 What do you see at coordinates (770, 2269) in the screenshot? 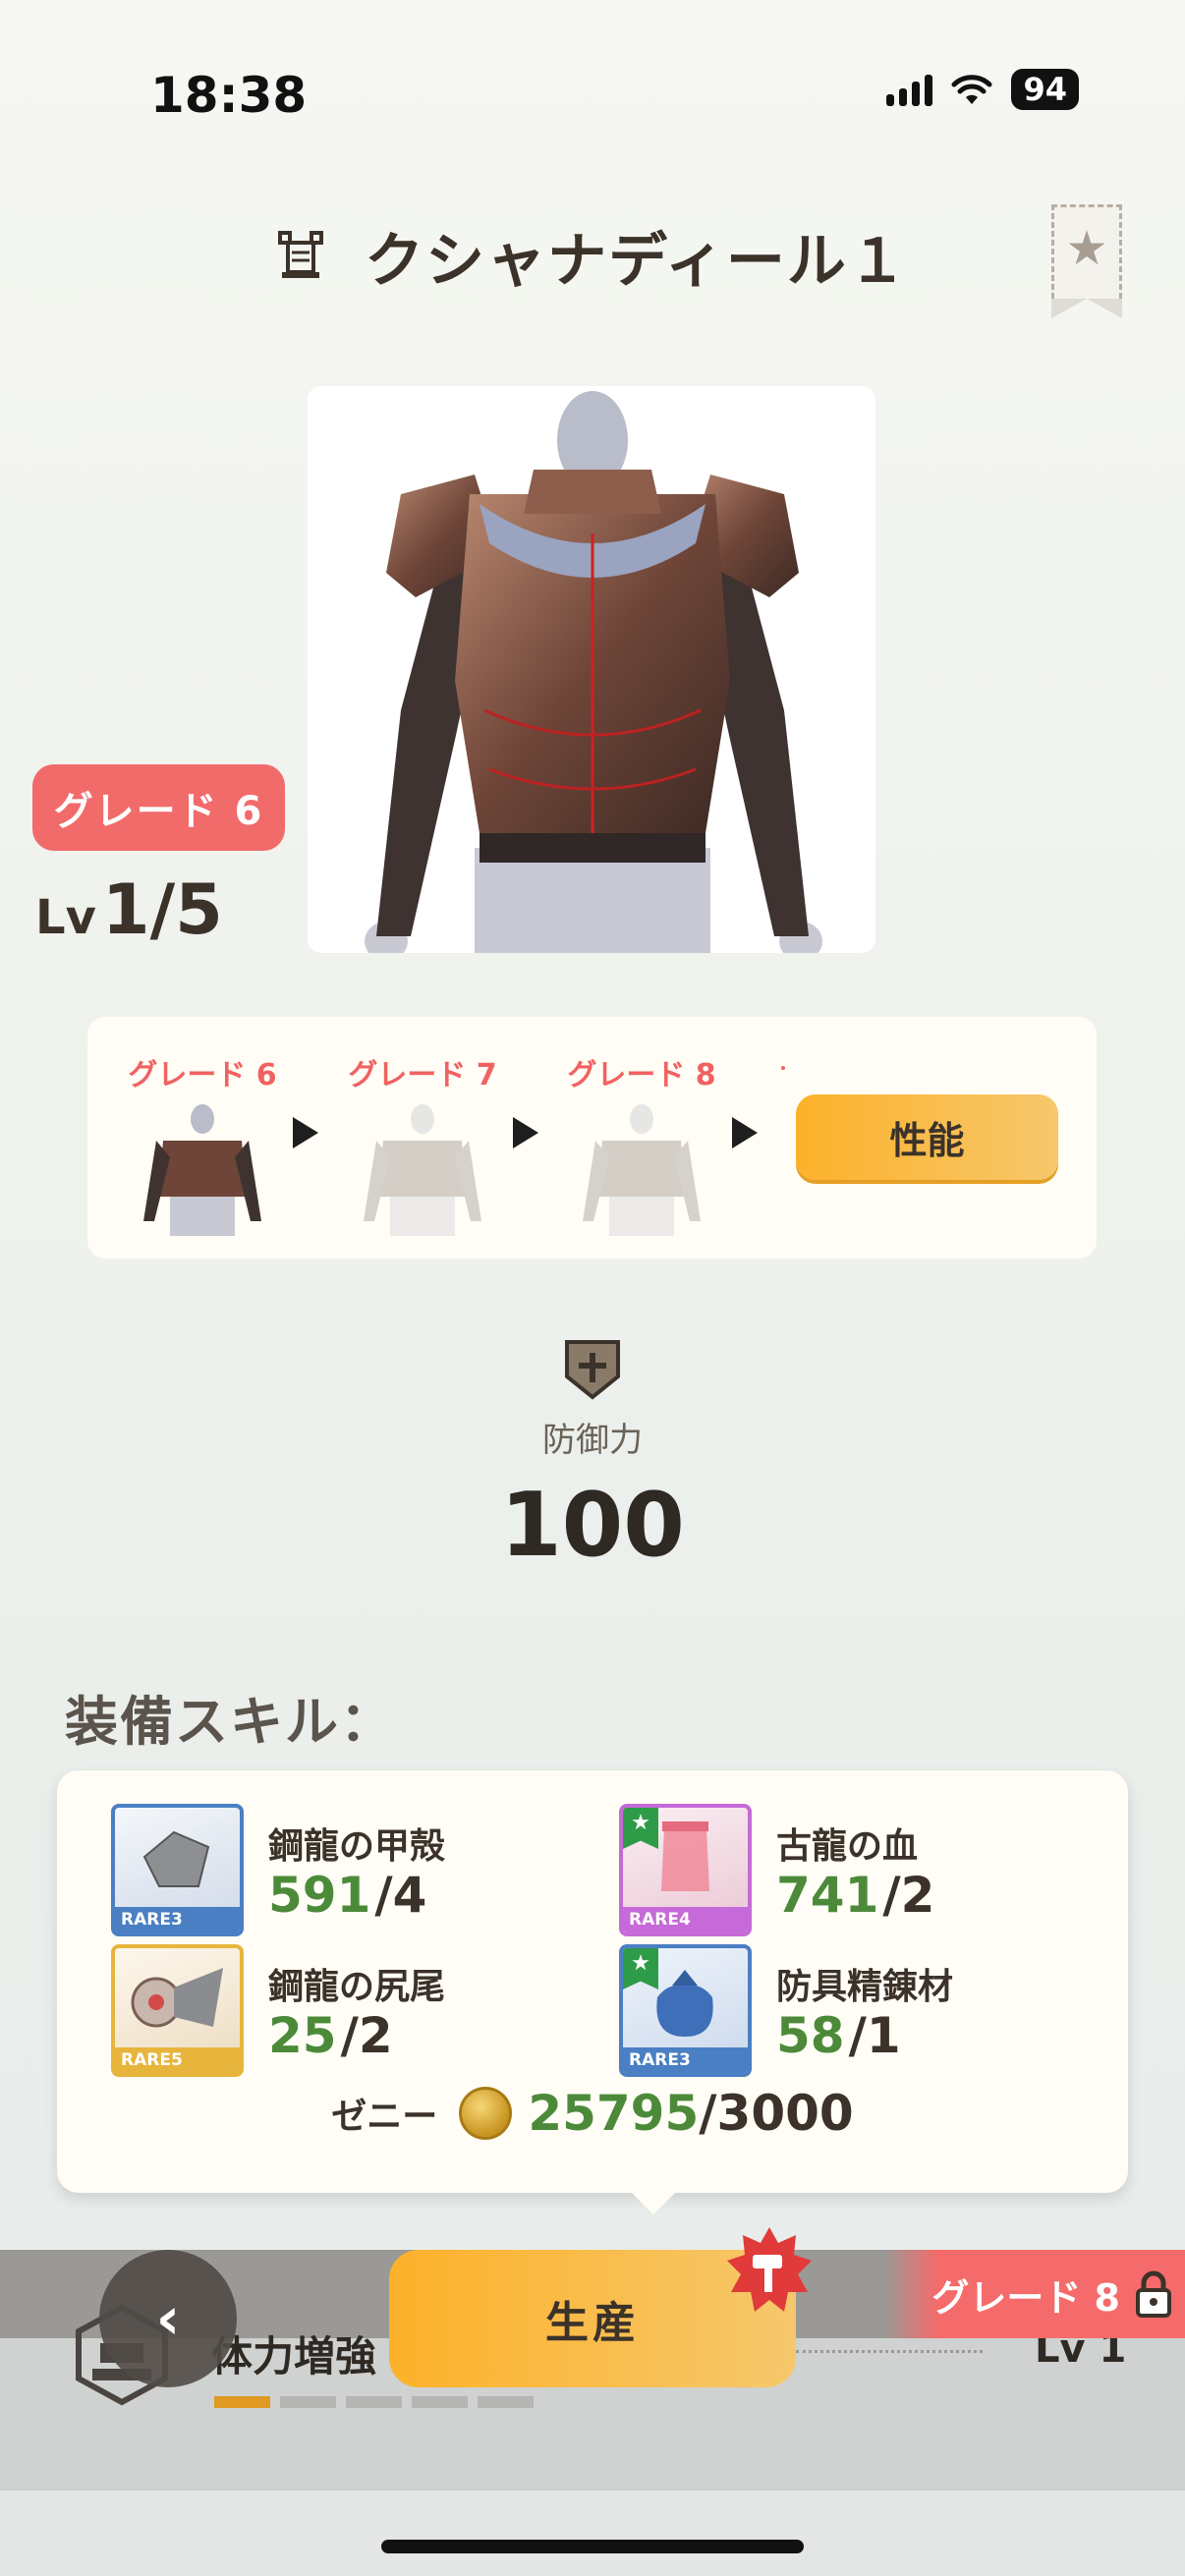
I see `hammer-icon` at bounding box center [770, 2269].